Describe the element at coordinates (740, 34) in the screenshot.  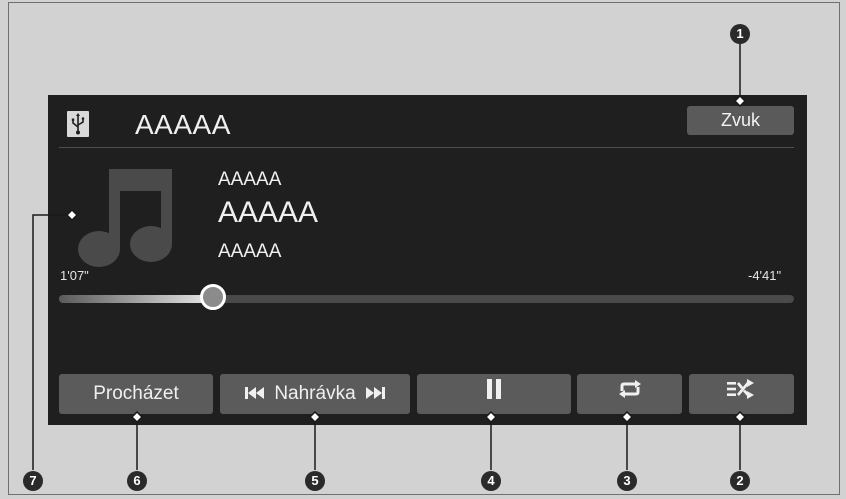
I see `callout-badge-1: 1` at that location.